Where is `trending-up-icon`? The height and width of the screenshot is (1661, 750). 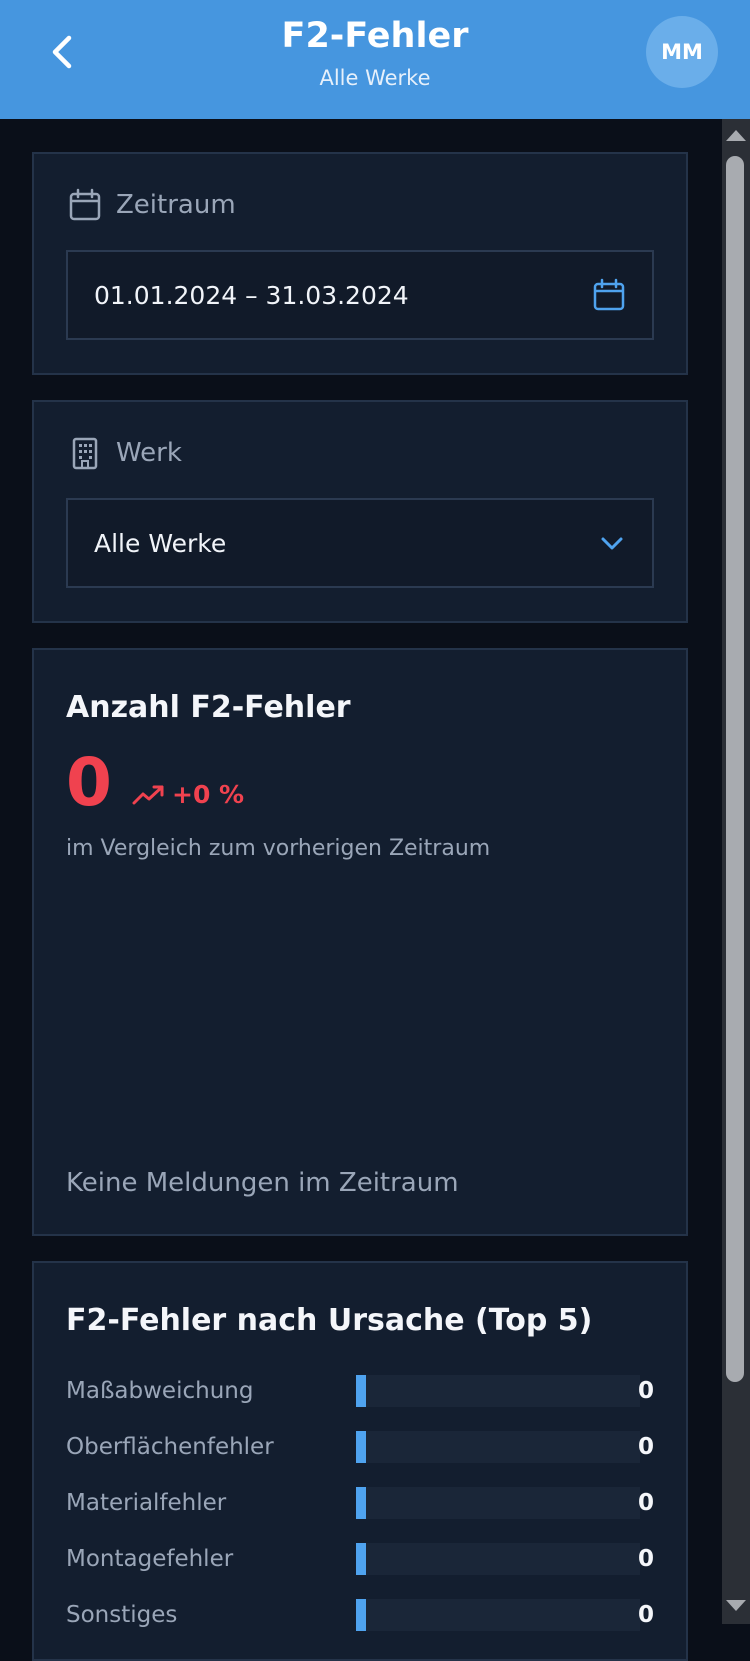 trending-up-icon is located at coordinates (149, 795).